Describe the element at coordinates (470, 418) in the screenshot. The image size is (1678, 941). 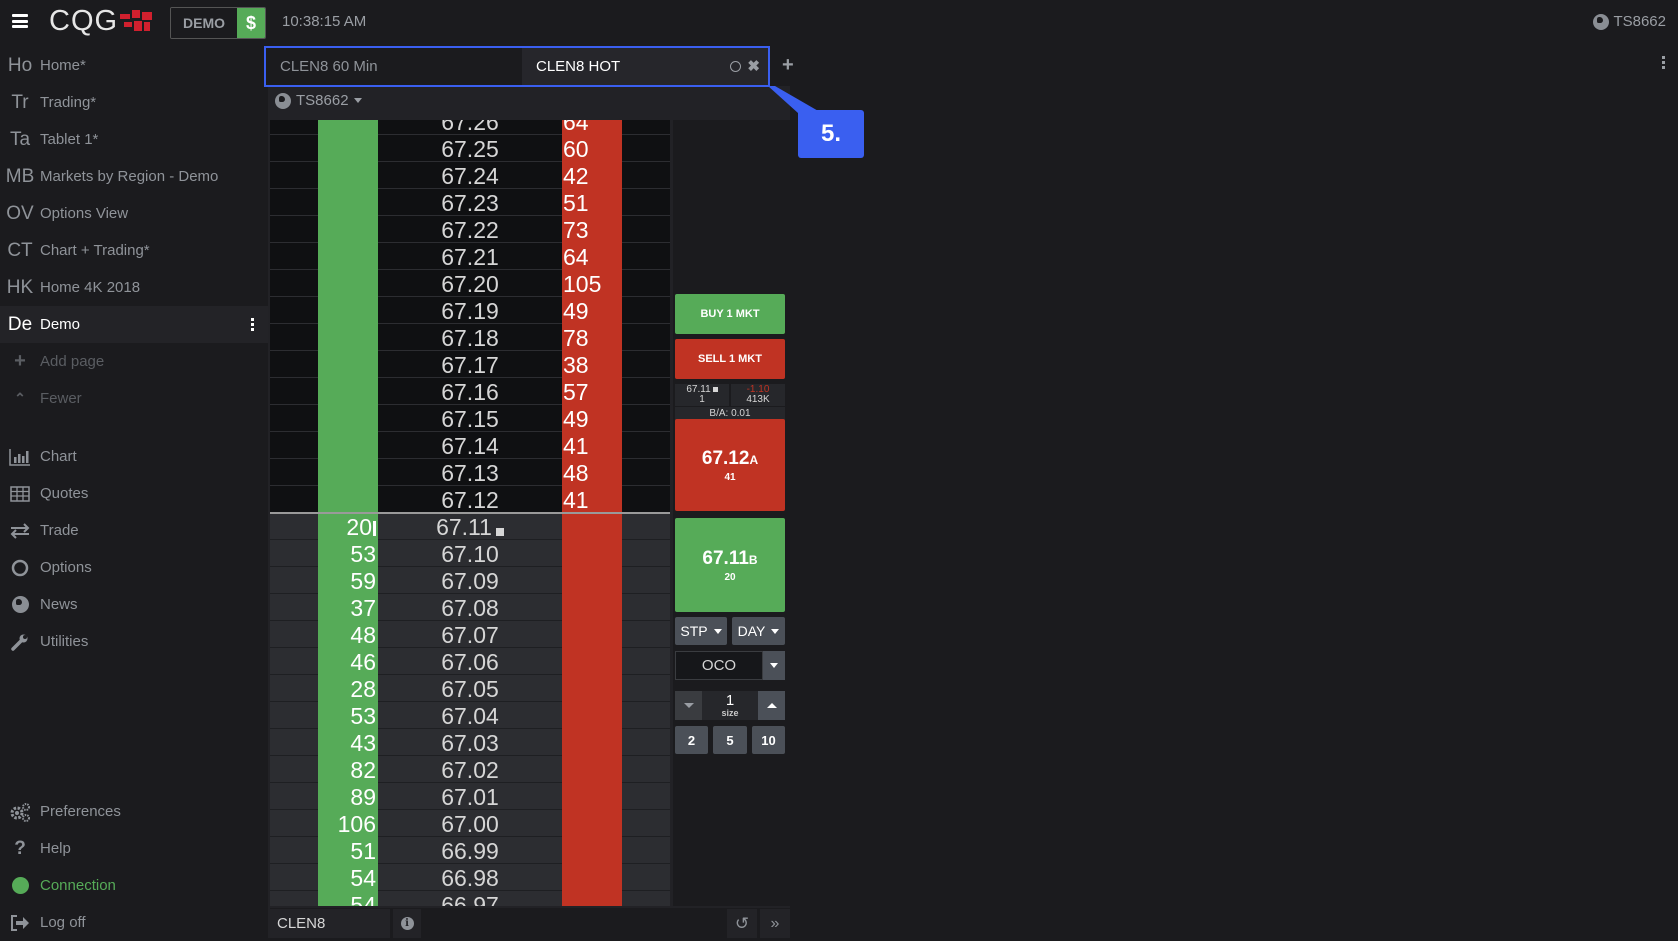
I see `price-cell: 67.15` at that location.